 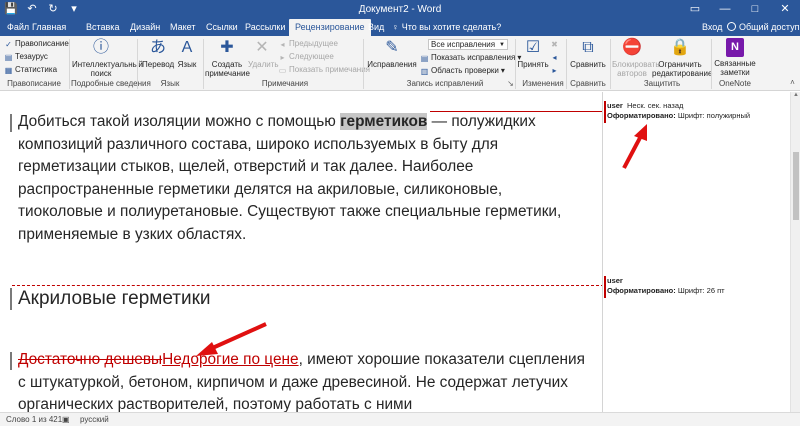 I want to click on track-changes-label: Исправления, so click(x=392, y=64).